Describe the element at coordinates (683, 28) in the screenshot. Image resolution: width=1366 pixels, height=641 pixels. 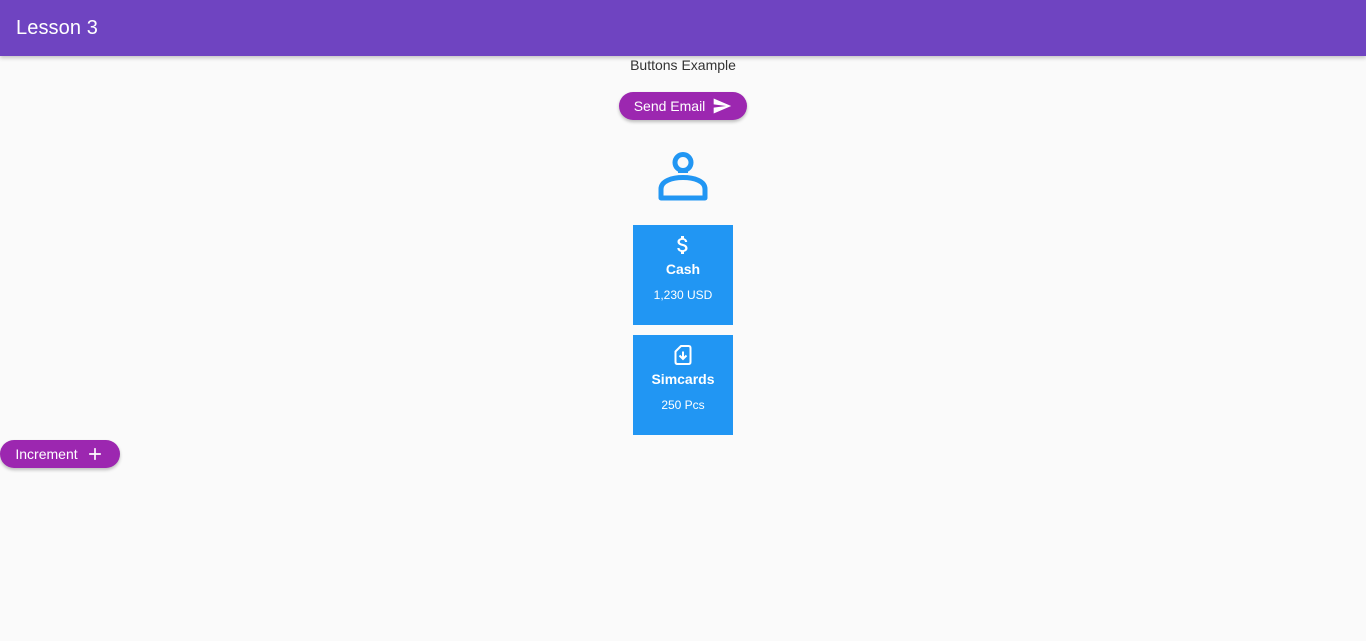
I see `app-bar: Lesson 3` at that location.